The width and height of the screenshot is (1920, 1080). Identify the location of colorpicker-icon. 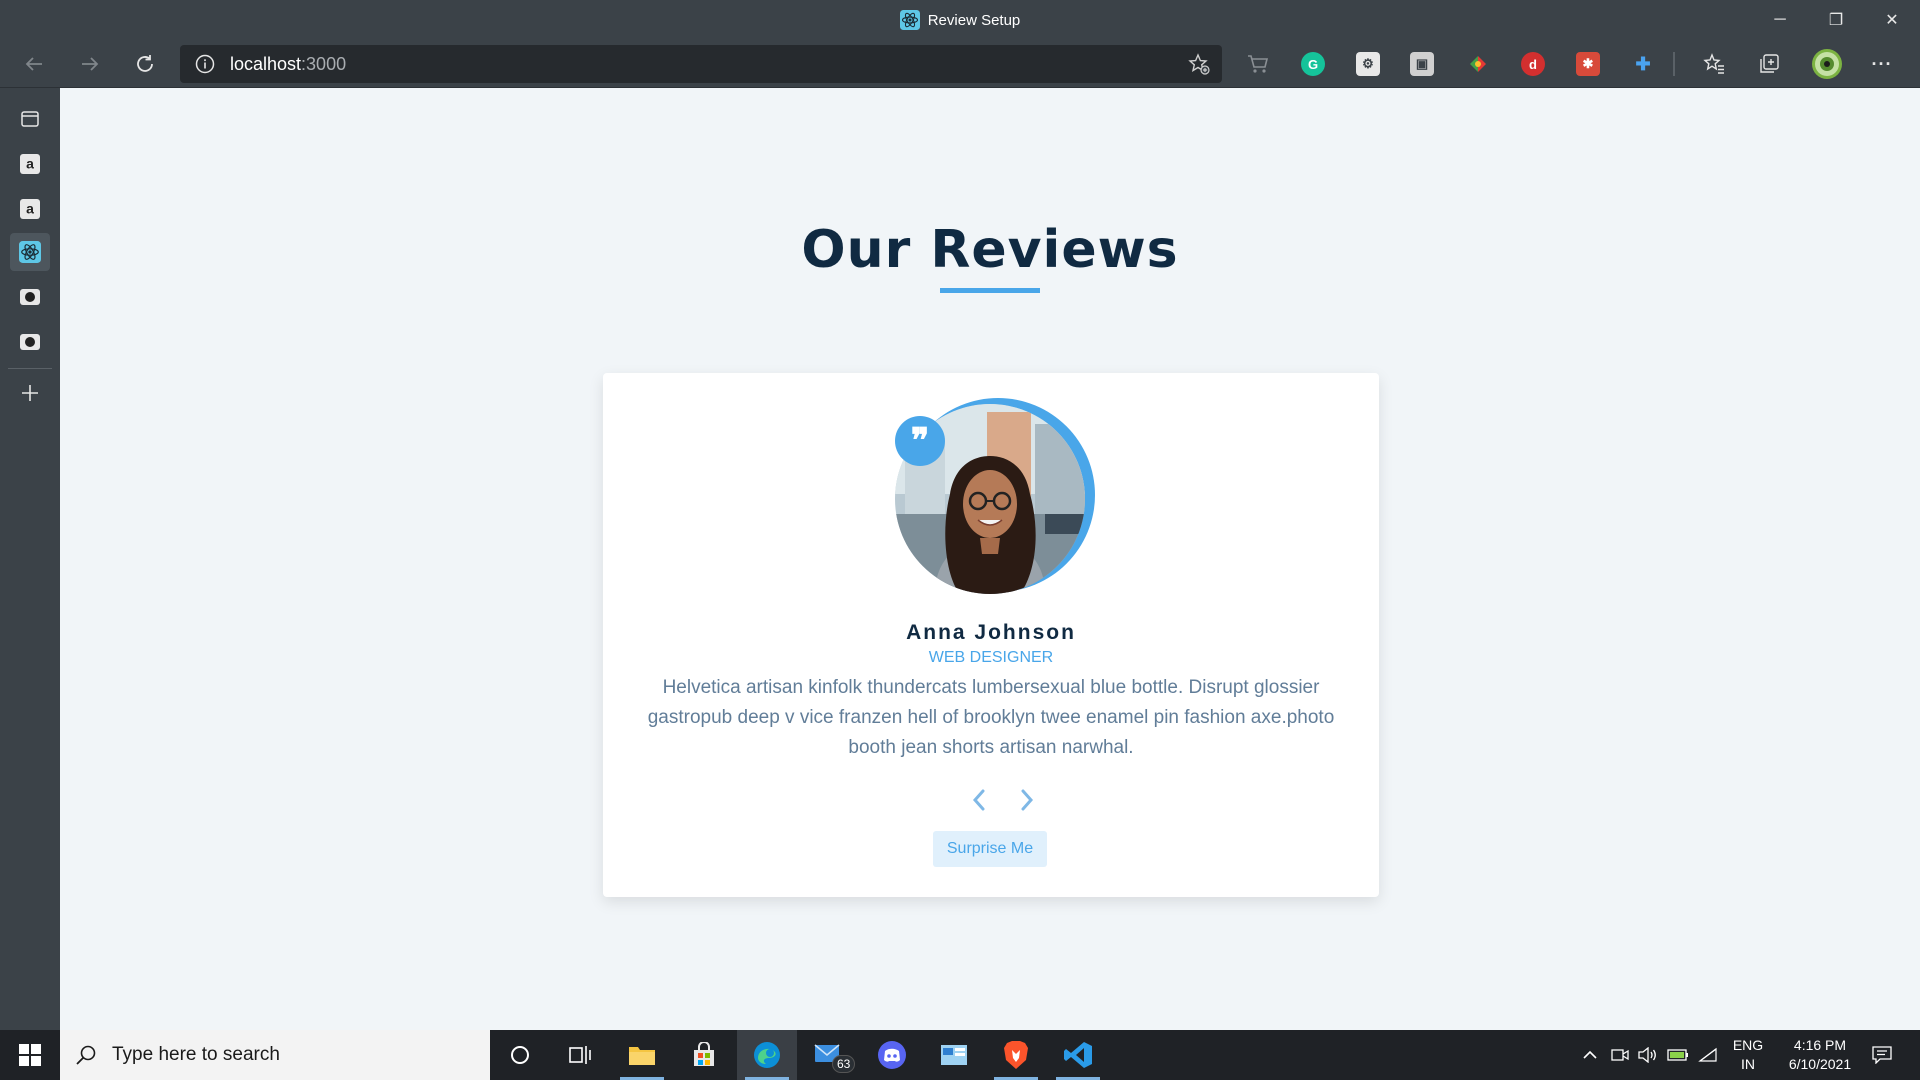
(1478, 64).